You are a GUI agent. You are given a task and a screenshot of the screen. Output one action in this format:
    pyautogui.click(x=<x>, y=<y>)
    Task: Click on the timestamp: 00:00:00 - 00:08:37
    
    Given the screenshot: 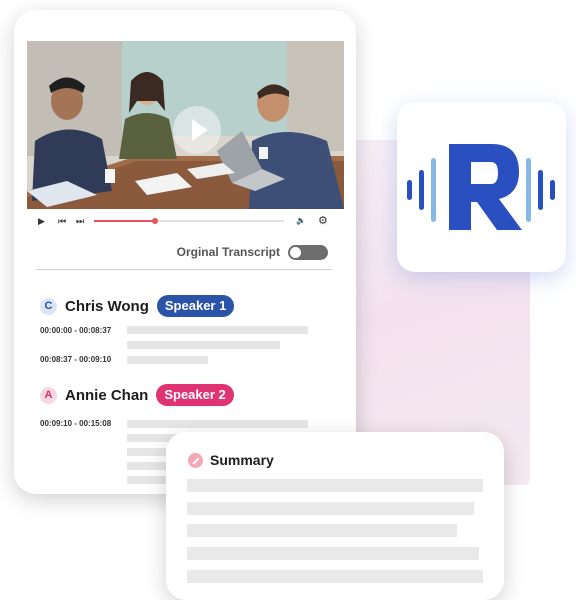 What is the action you would take?
    pyautogui.click(x=76, y=330)
    